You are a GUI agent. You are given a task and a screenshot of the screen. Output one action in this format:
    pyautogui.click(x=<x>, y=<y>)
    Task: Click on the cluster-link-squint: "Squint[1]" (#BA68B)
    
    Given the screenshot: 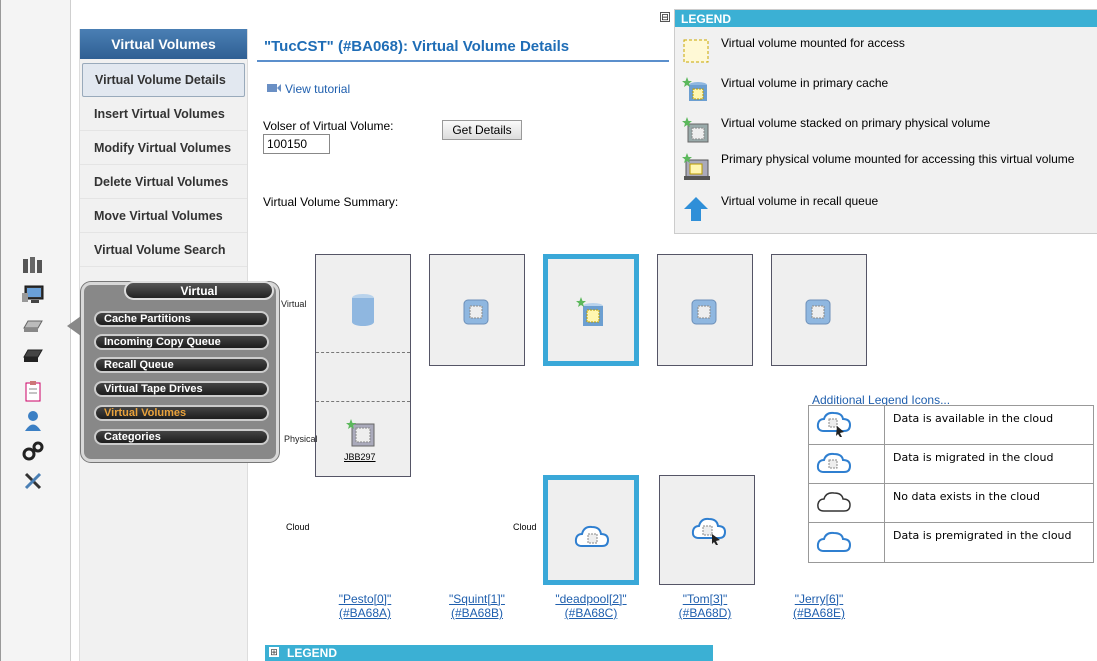 What is the action you would take?
    pyautogui.click(x=477, y=606)
    